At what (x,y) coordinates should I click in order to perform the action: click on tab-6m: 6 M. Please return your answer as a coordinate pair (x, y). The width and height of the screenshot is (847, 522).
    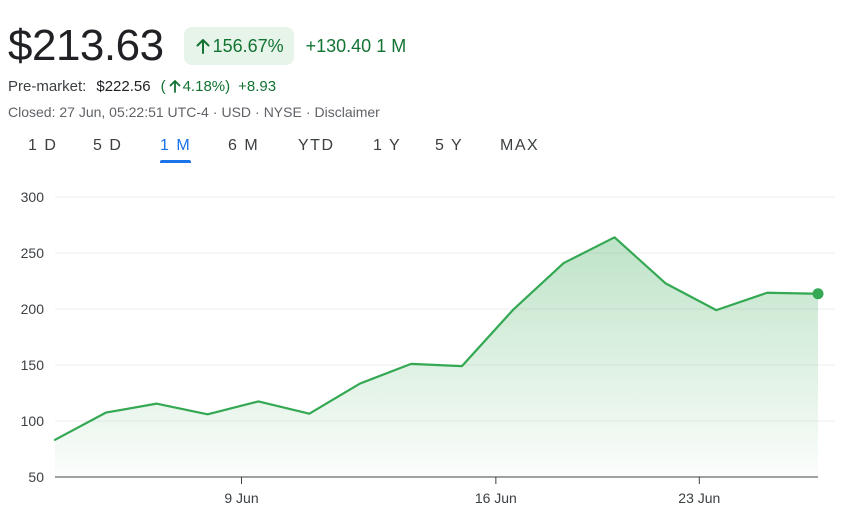
    Looking at the image, I should click on (243, 146).